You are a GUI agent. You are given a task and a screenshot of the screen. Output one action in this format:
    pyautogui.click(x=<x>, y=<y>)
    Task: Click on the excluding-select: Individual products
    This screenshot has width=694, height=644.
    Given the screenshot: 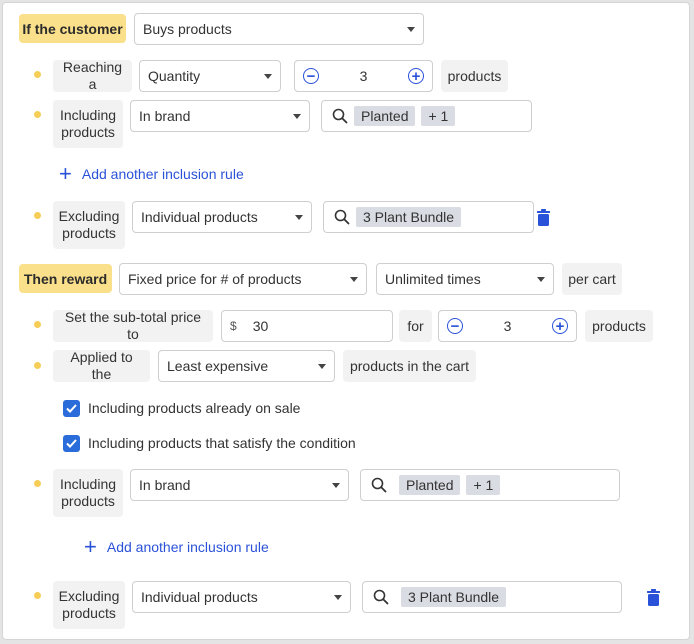 What is the action you would take?
    pyautogui.click(x=222, y=217)
    